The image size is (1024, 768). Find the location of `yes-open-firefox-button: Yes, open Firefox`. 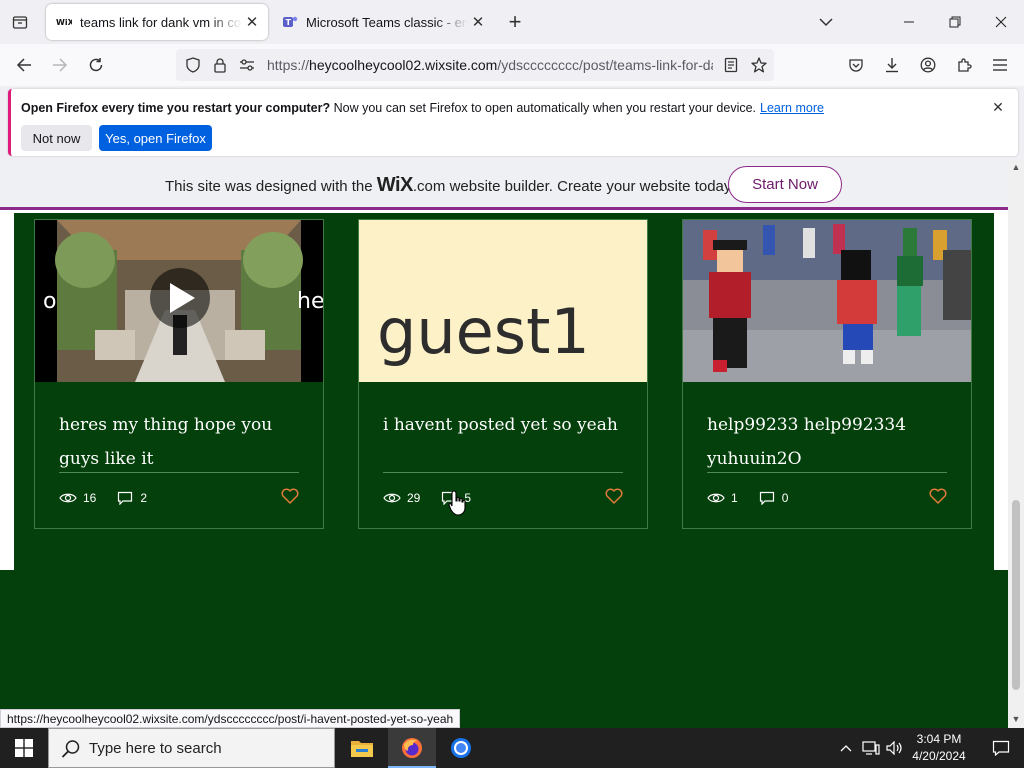

yes-open-firefox-button: Yes, open Firefox is located at coordinates (155, 138).